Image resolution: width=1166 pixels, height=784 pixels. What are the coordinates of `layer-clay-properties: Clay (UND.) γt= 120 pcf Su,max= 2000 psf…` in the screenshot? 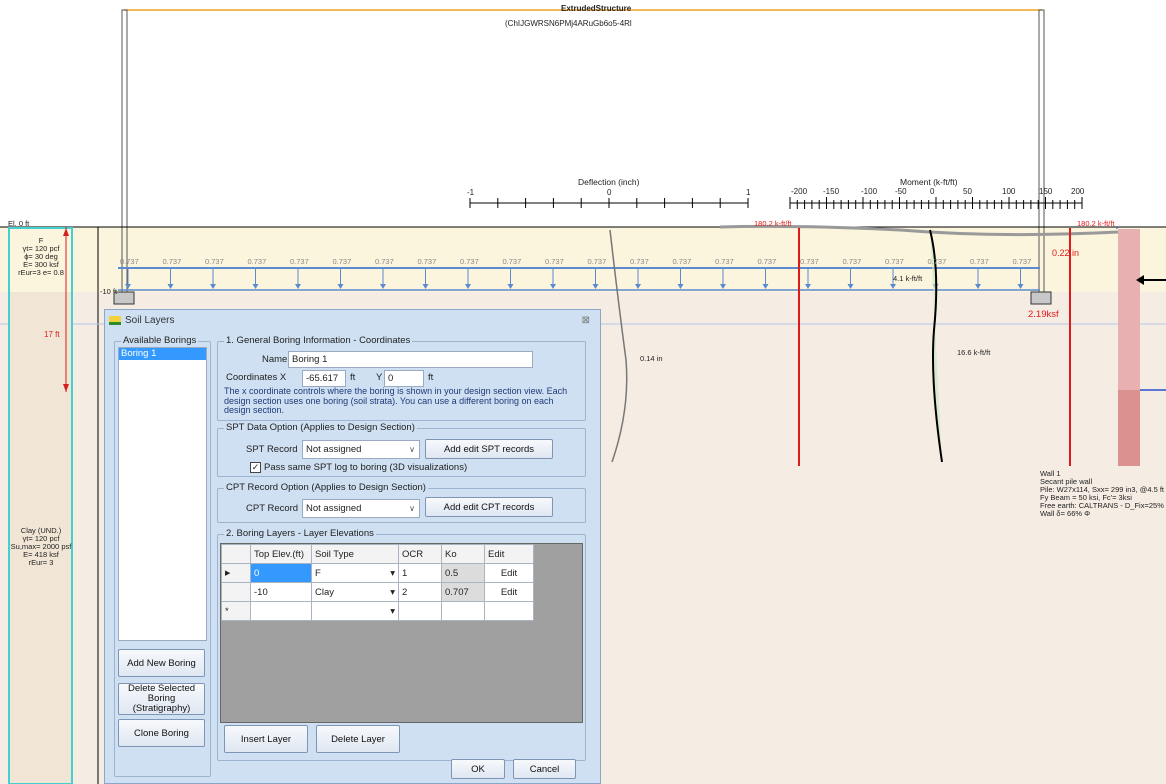 It's located at (41, 547).